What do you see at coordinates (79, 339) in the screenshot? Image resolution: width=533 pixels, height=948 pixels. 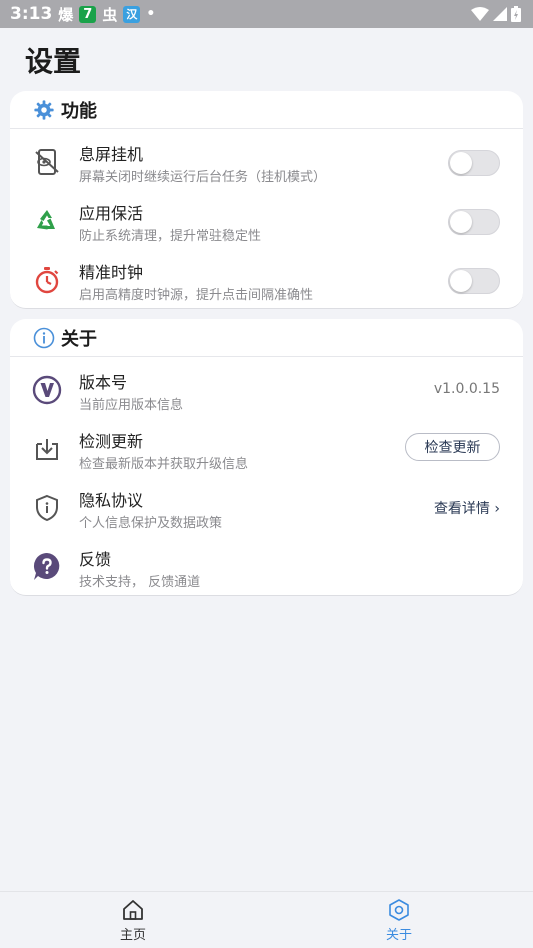 I see `about-section-title: 关于` at bounding box center [79, 339].